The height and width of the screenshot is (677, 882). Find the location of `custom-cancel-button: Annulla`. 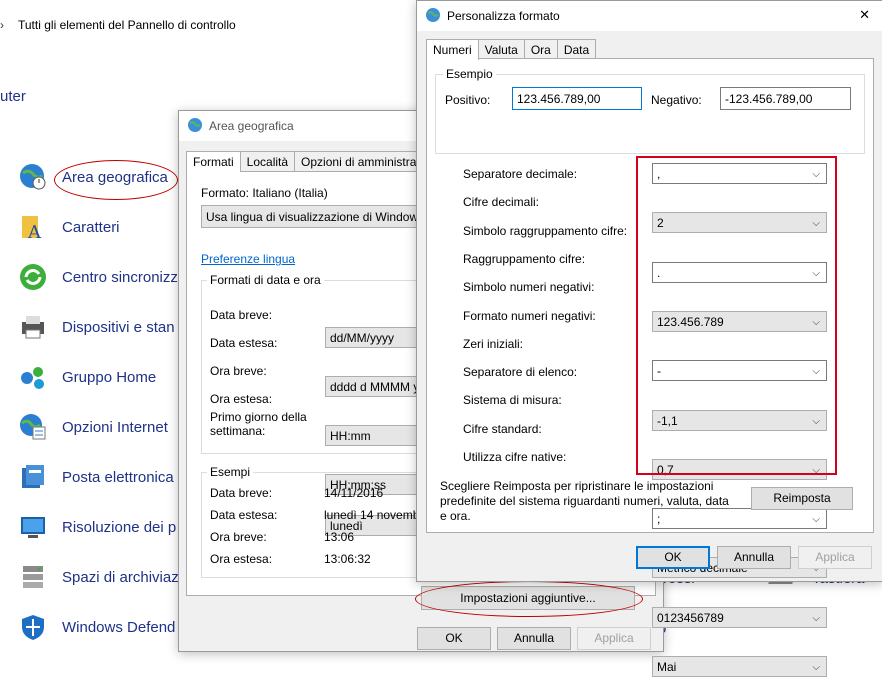

custom-cancel-button: Annulla is located at coordinates (754, 557).